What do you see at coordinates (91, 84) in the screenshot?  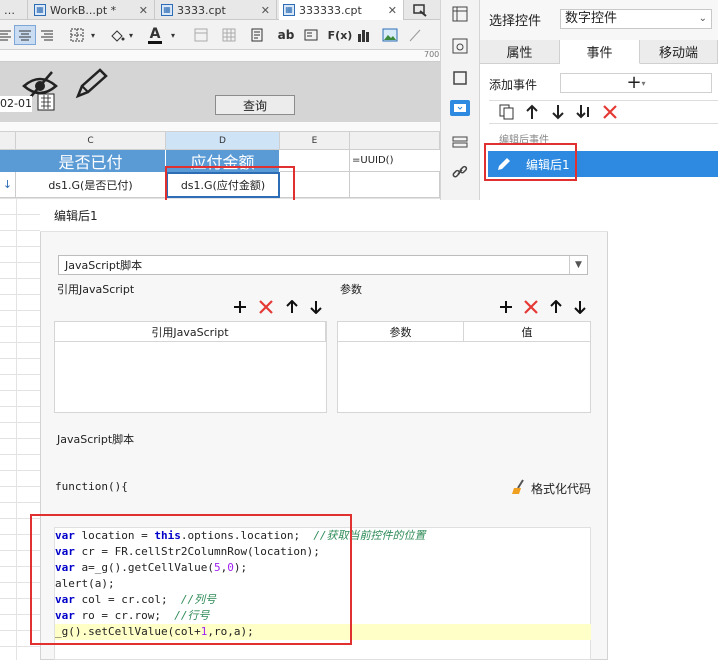 I see `edit-icon` at bounding box center [91, 84].